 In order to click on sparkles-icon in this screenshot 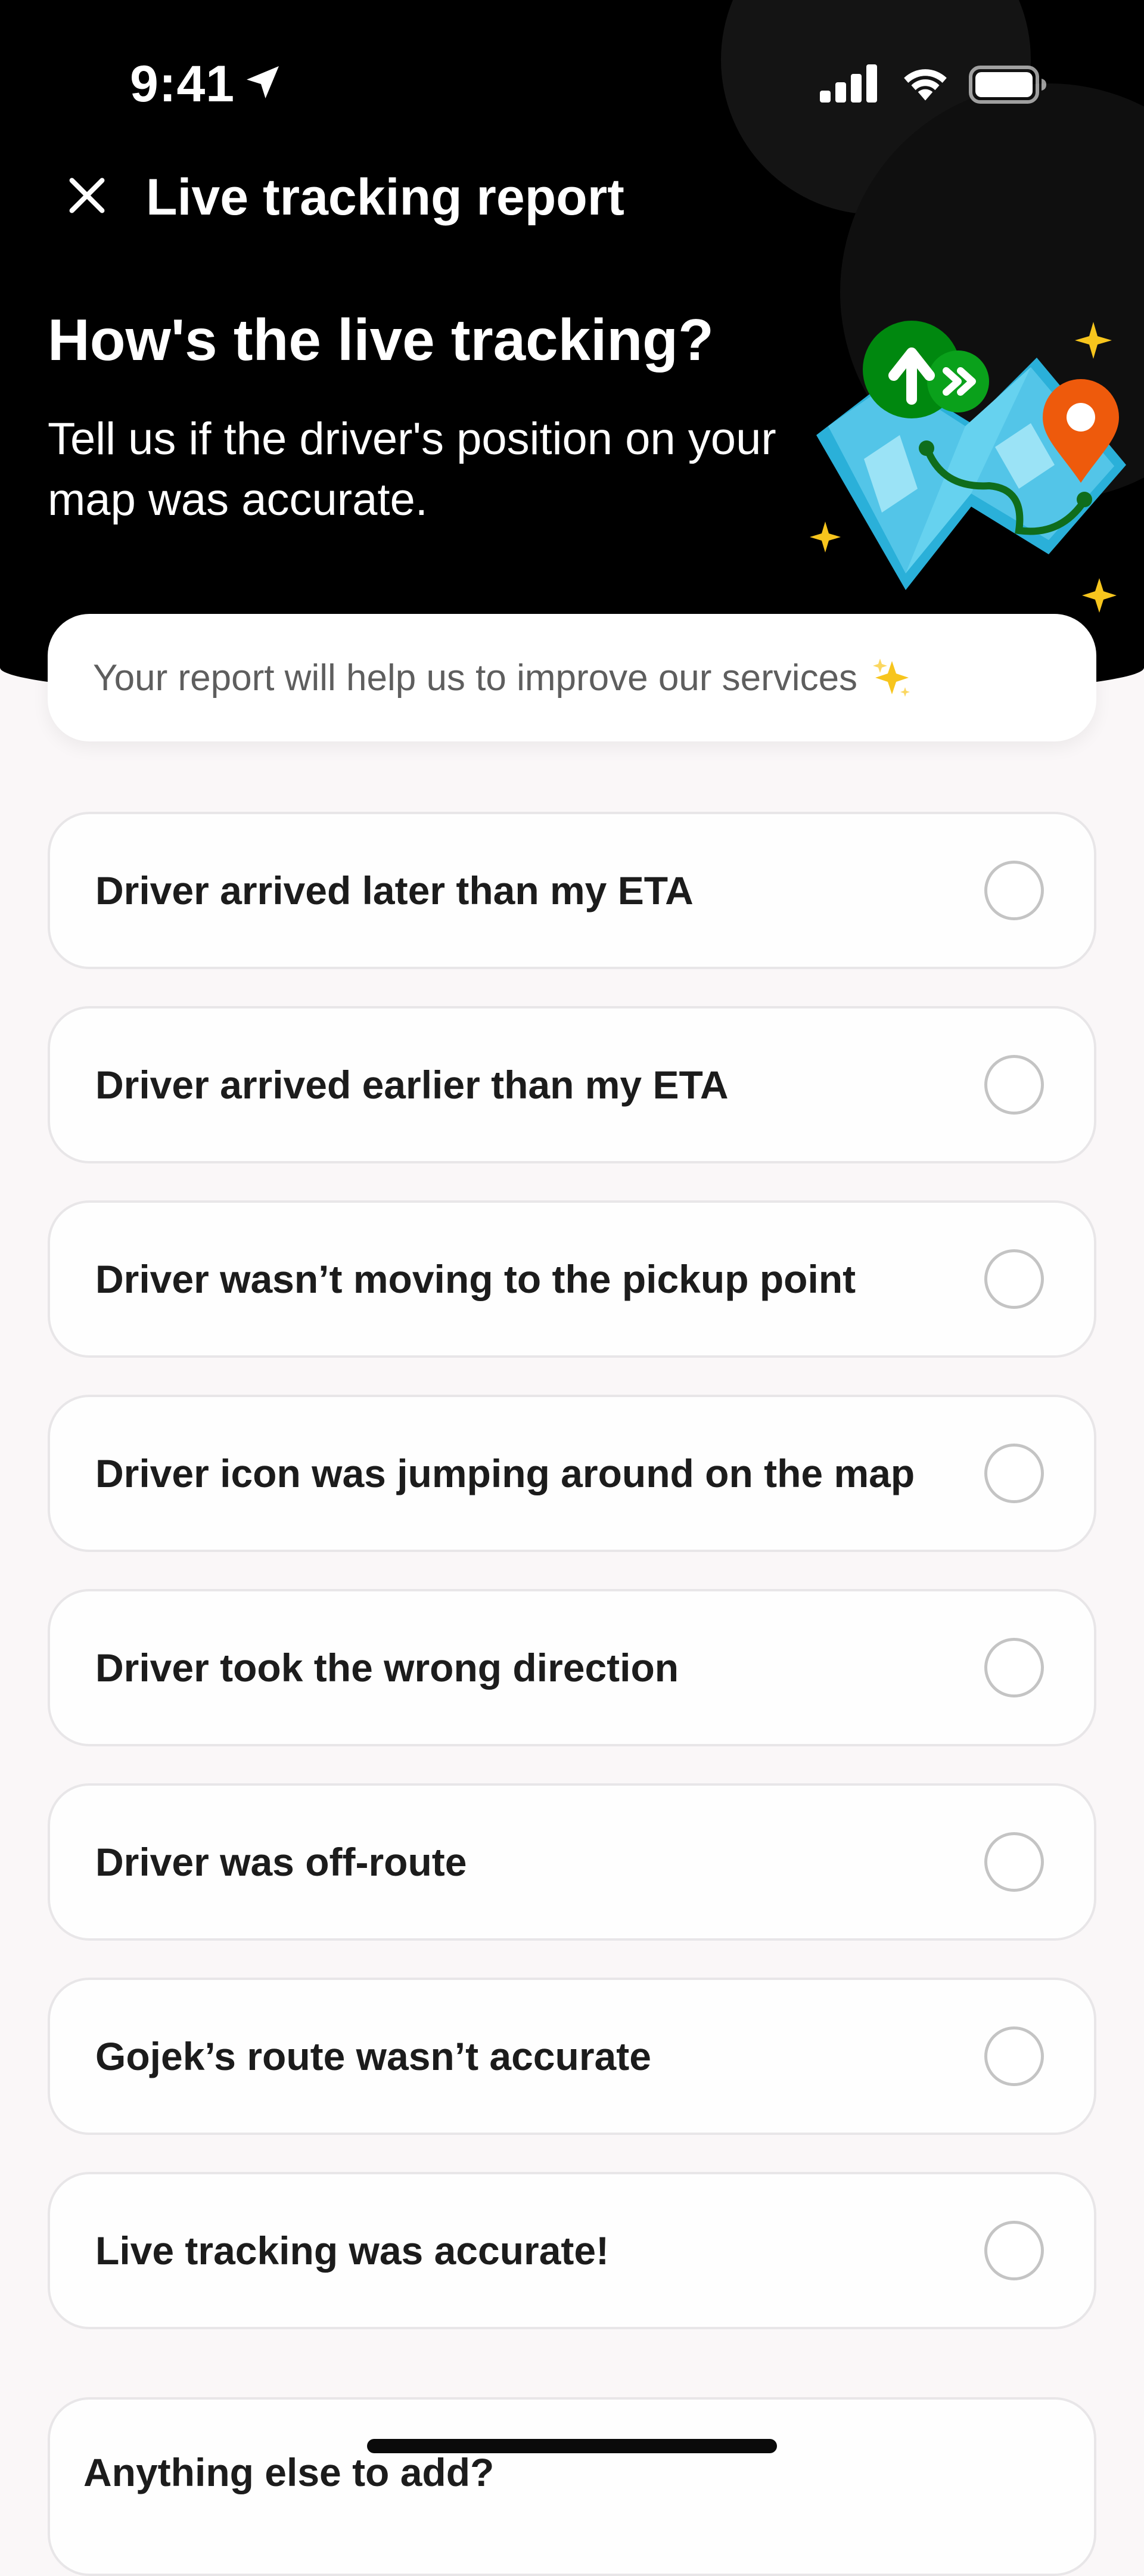, I will do `click(891, 678)`.